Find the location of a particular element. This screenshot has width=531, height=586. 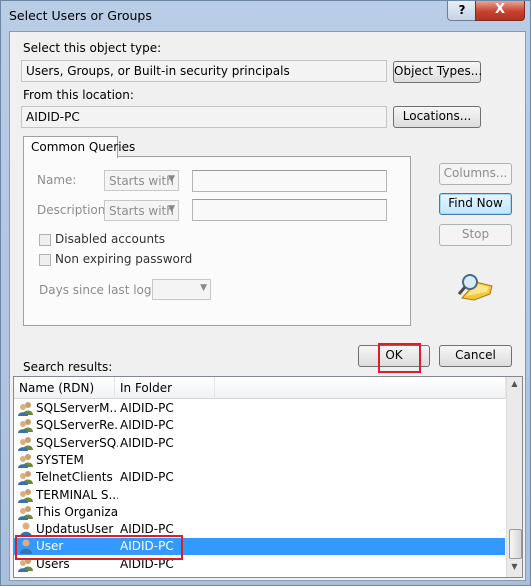

description-mode-select: Starts with ▼ is located at coordinates (141, 210).